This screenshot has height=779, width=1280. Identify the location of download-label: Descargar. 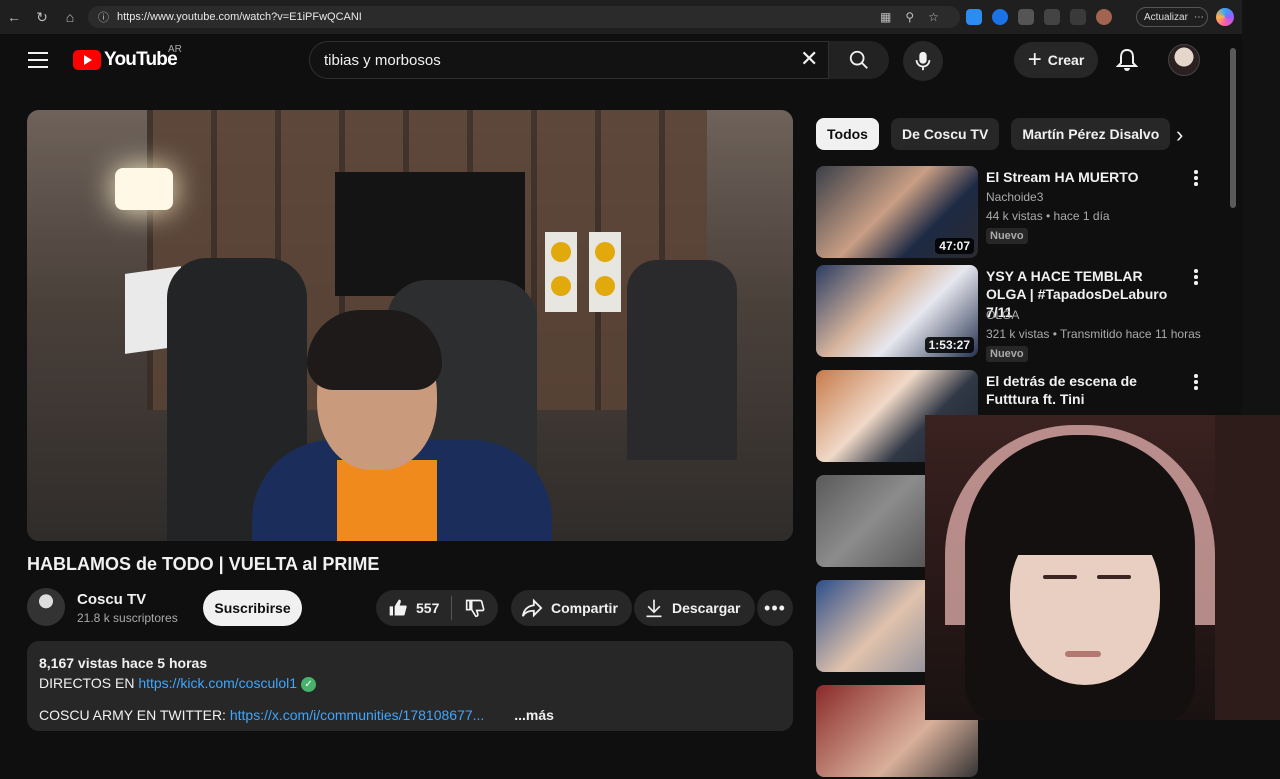
(706, 608).